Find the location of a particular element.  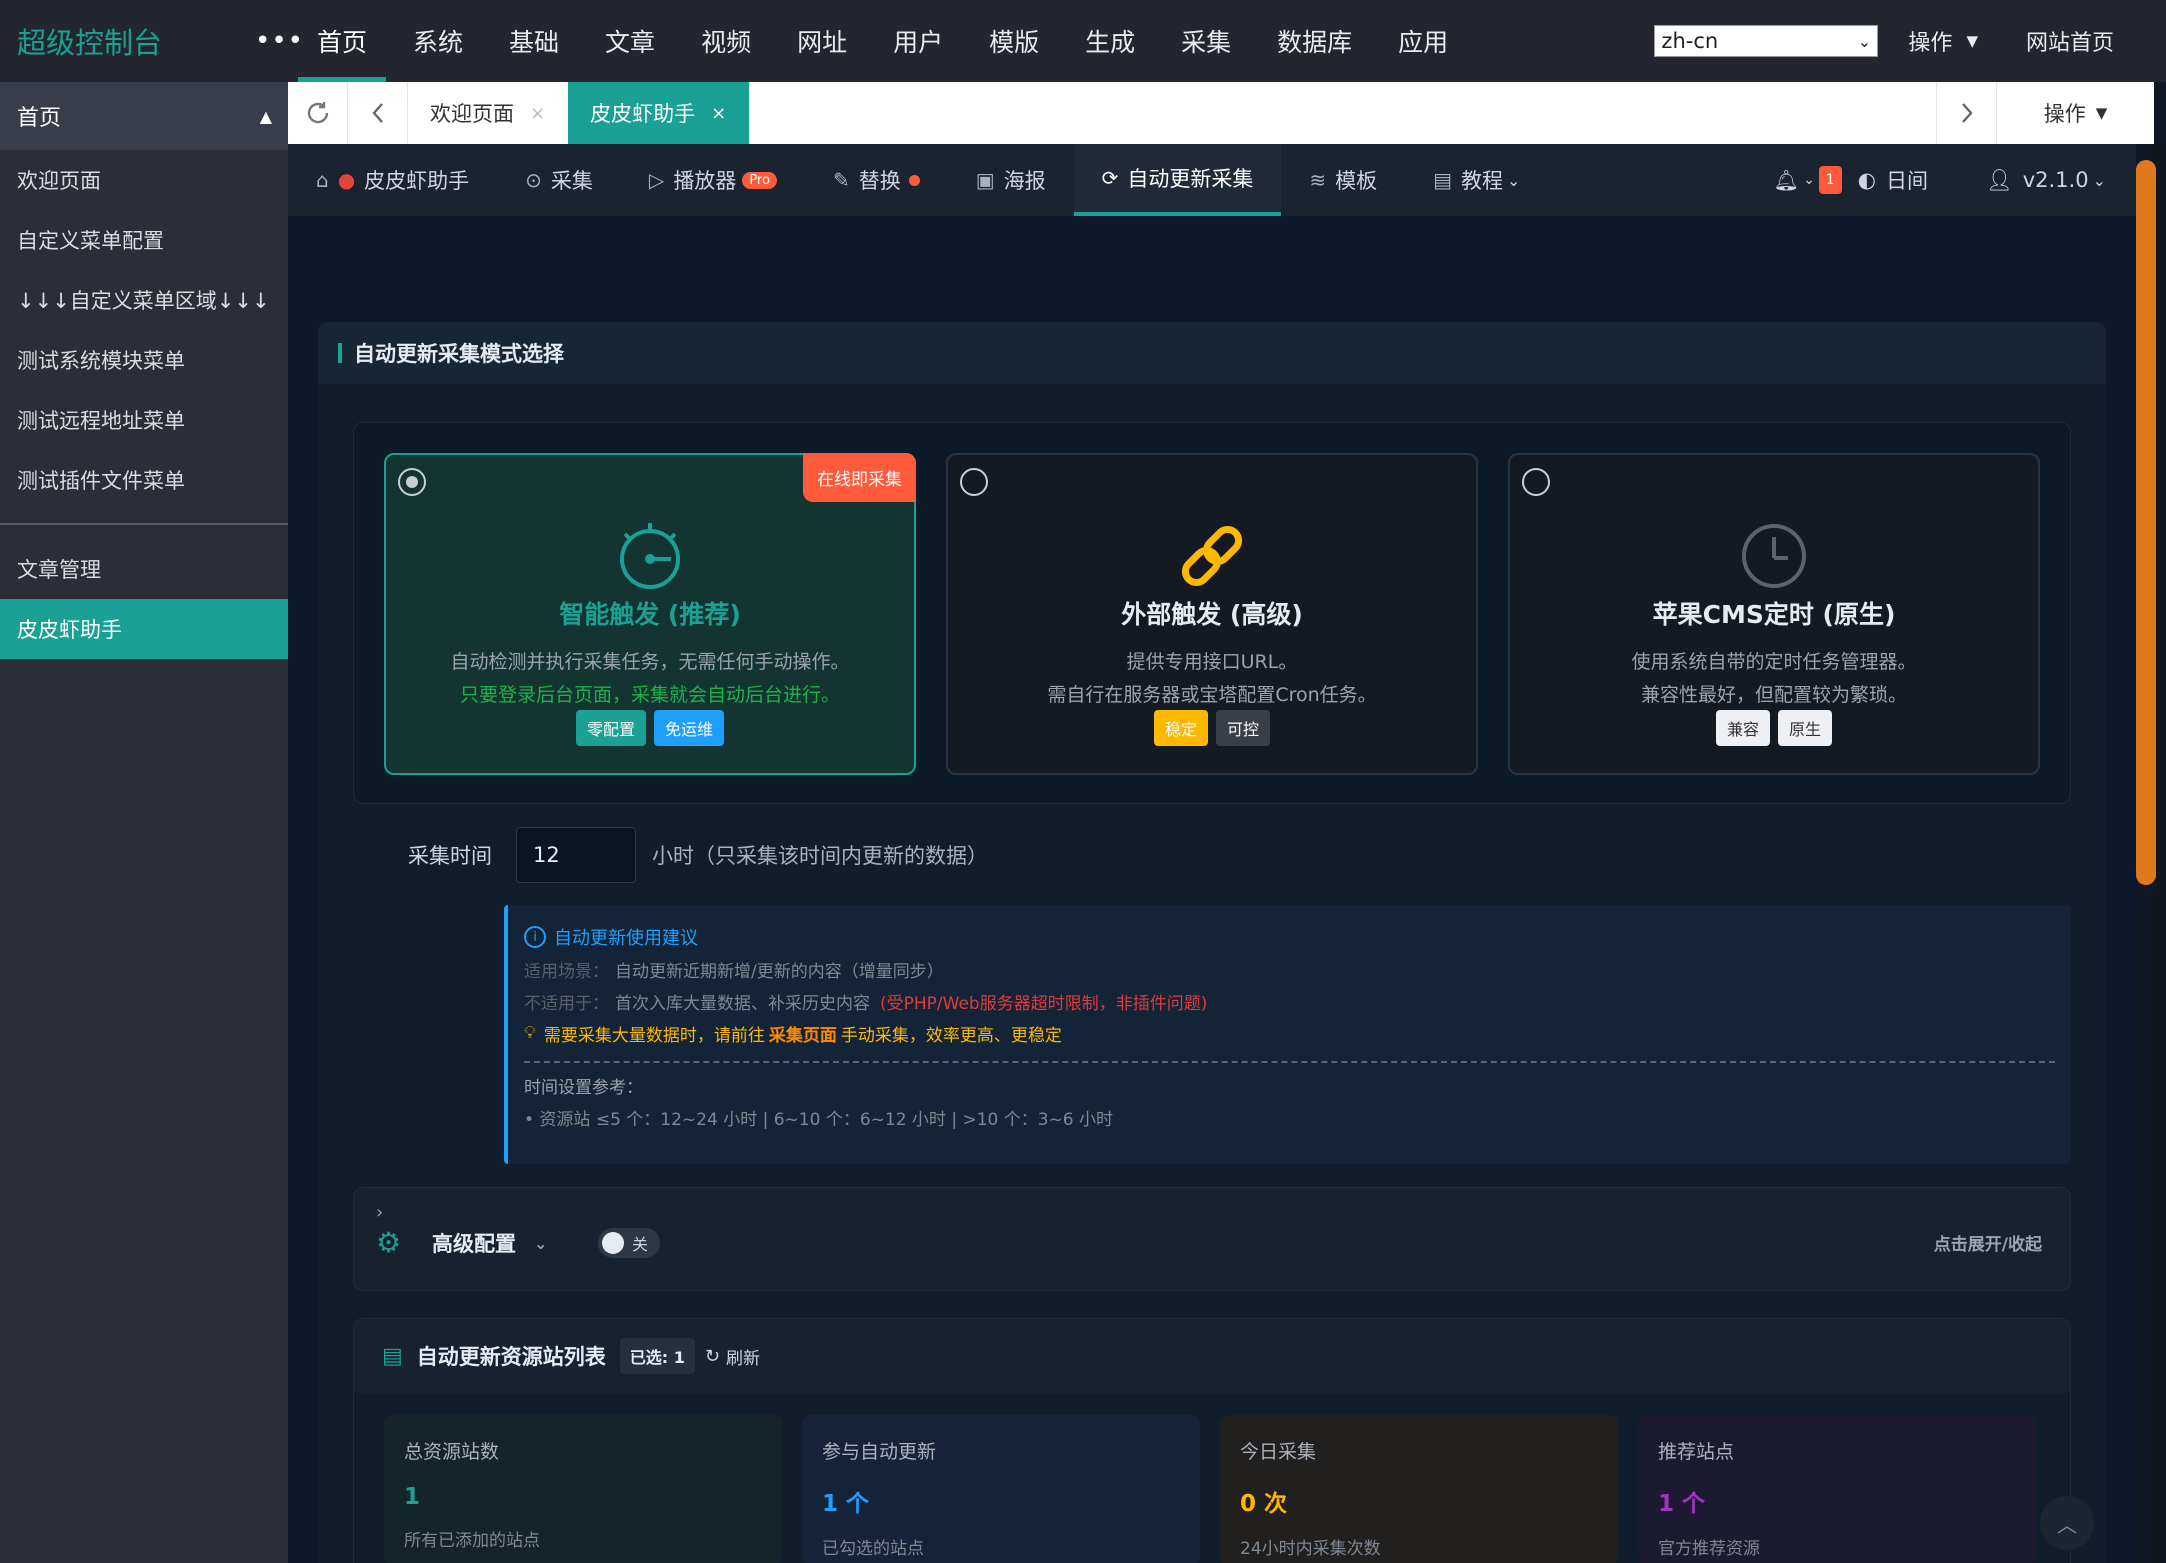

tag-native: 原生 is located at coordinates (1805, 728).